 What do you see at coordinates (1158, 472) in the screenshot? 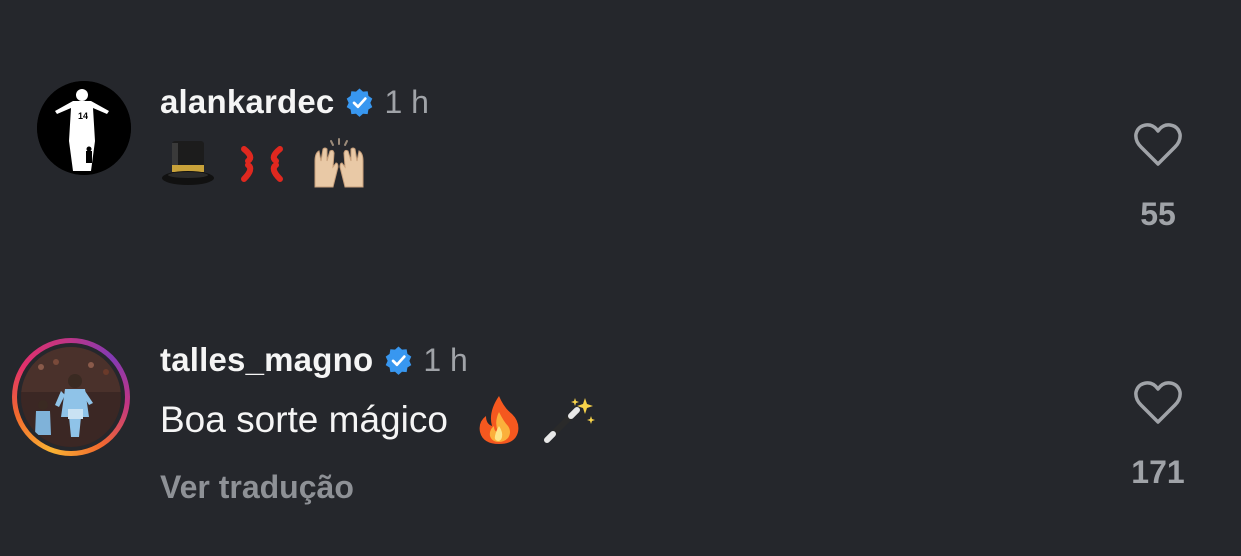
I see `like-count: 171` at bounding box center [1158, 472].